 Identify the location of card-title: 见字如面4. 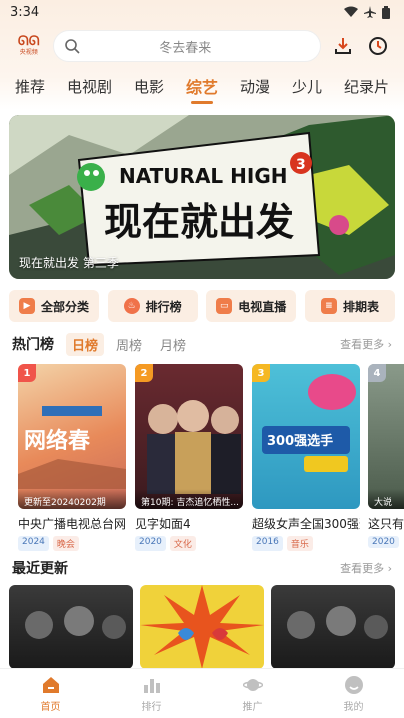
(163, 524).